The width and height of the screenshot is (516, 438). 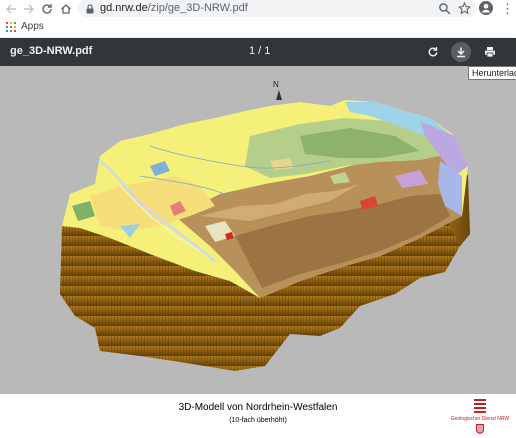 I want to click on print-icon, so click(x=490, y=52).